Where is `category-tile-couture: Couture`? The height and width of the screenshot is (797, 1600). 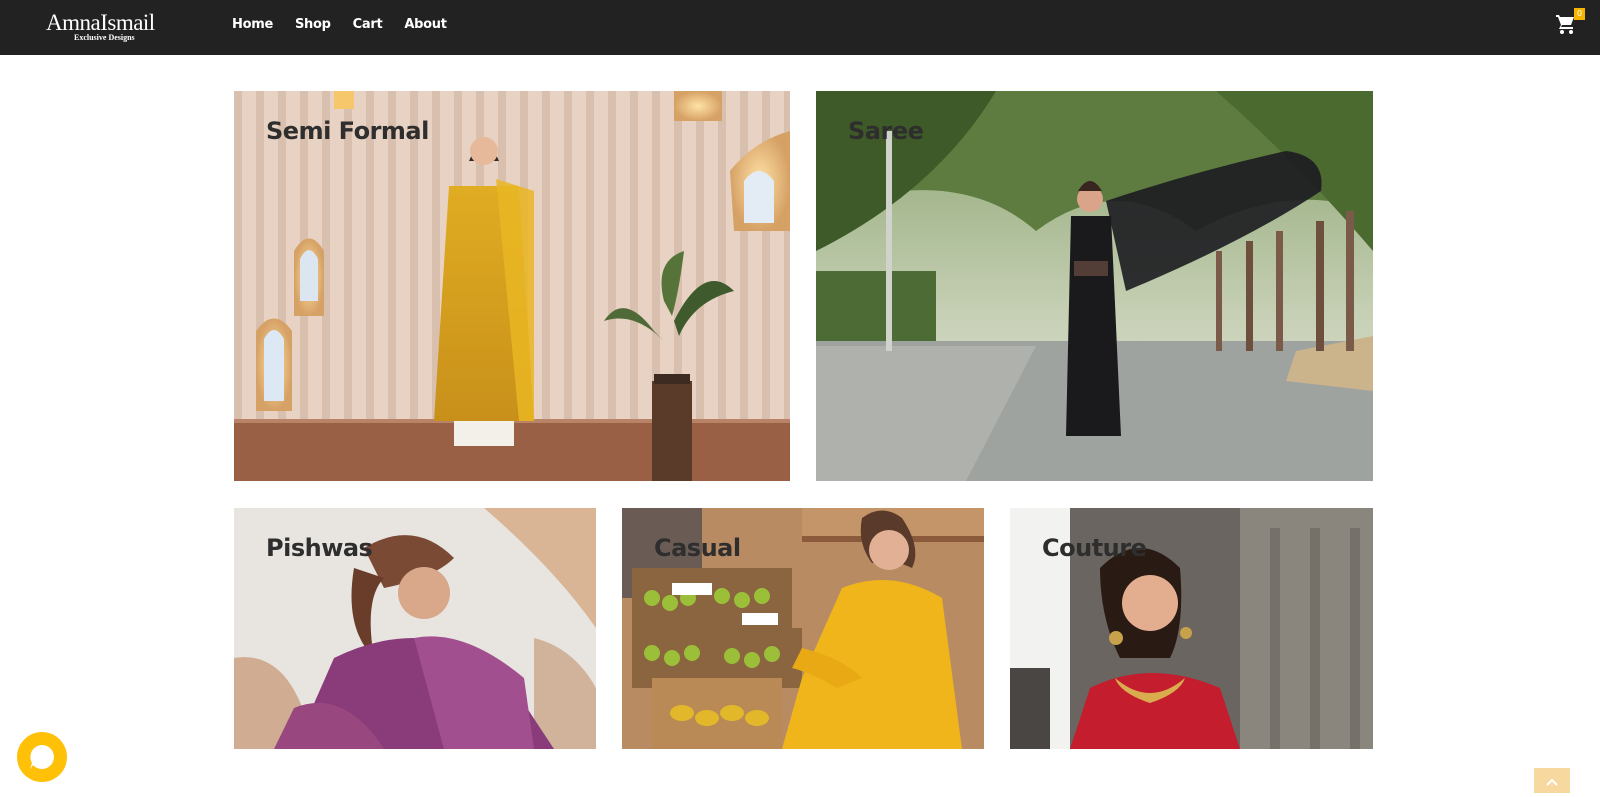 category-tile-couture: Couture is located at coordinates (1191, 628).